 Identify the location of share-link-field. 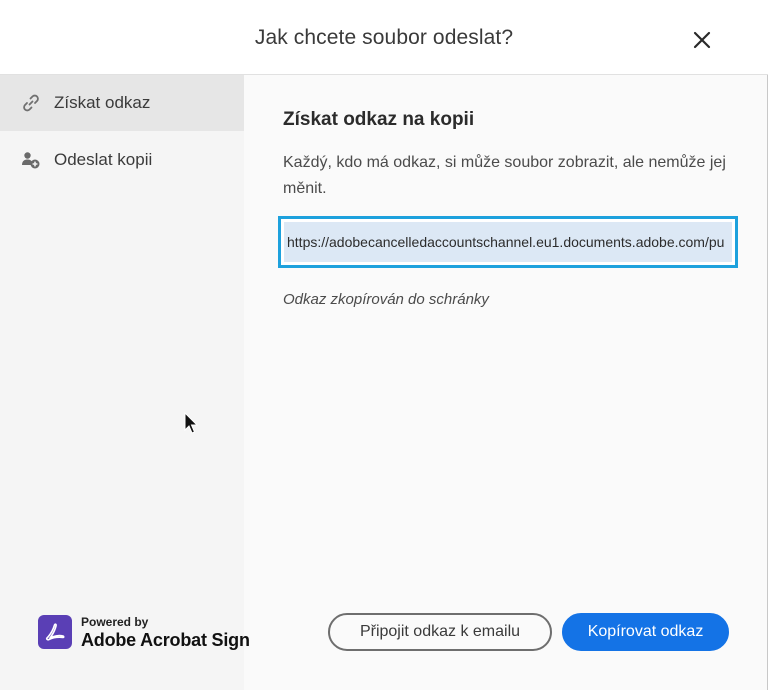
(508, 242).